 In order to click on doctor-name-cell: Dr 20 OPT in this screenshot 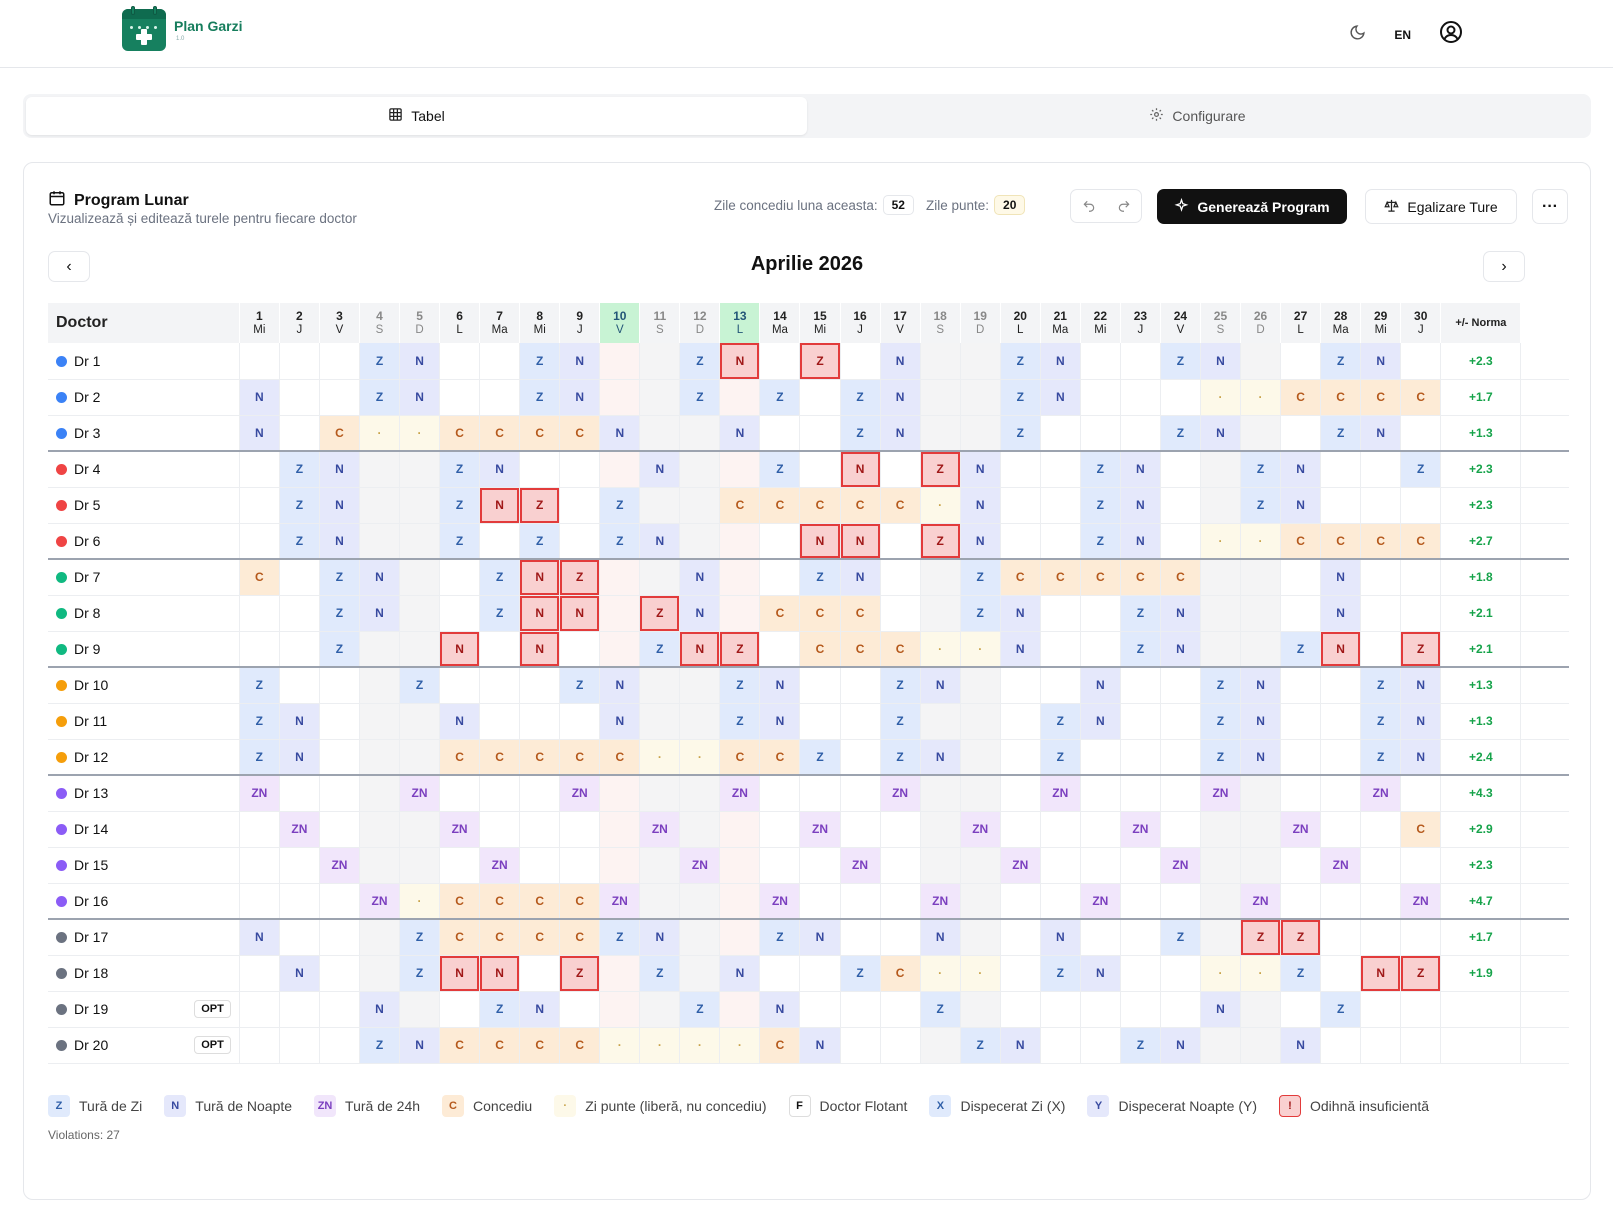, I will do `click(144, 1045)`.